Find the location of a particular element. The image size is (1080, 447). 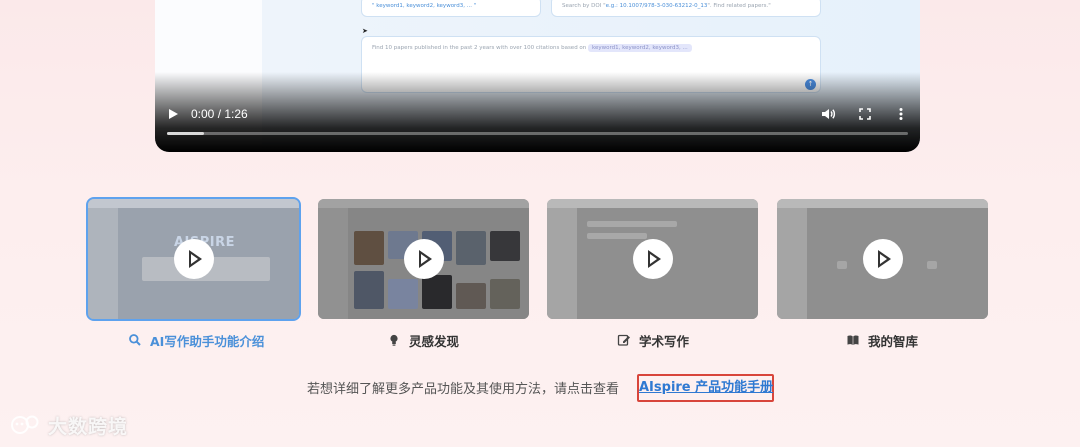

video-doi-suffix: ". Find related papers." is located at coordinates (739, 6).